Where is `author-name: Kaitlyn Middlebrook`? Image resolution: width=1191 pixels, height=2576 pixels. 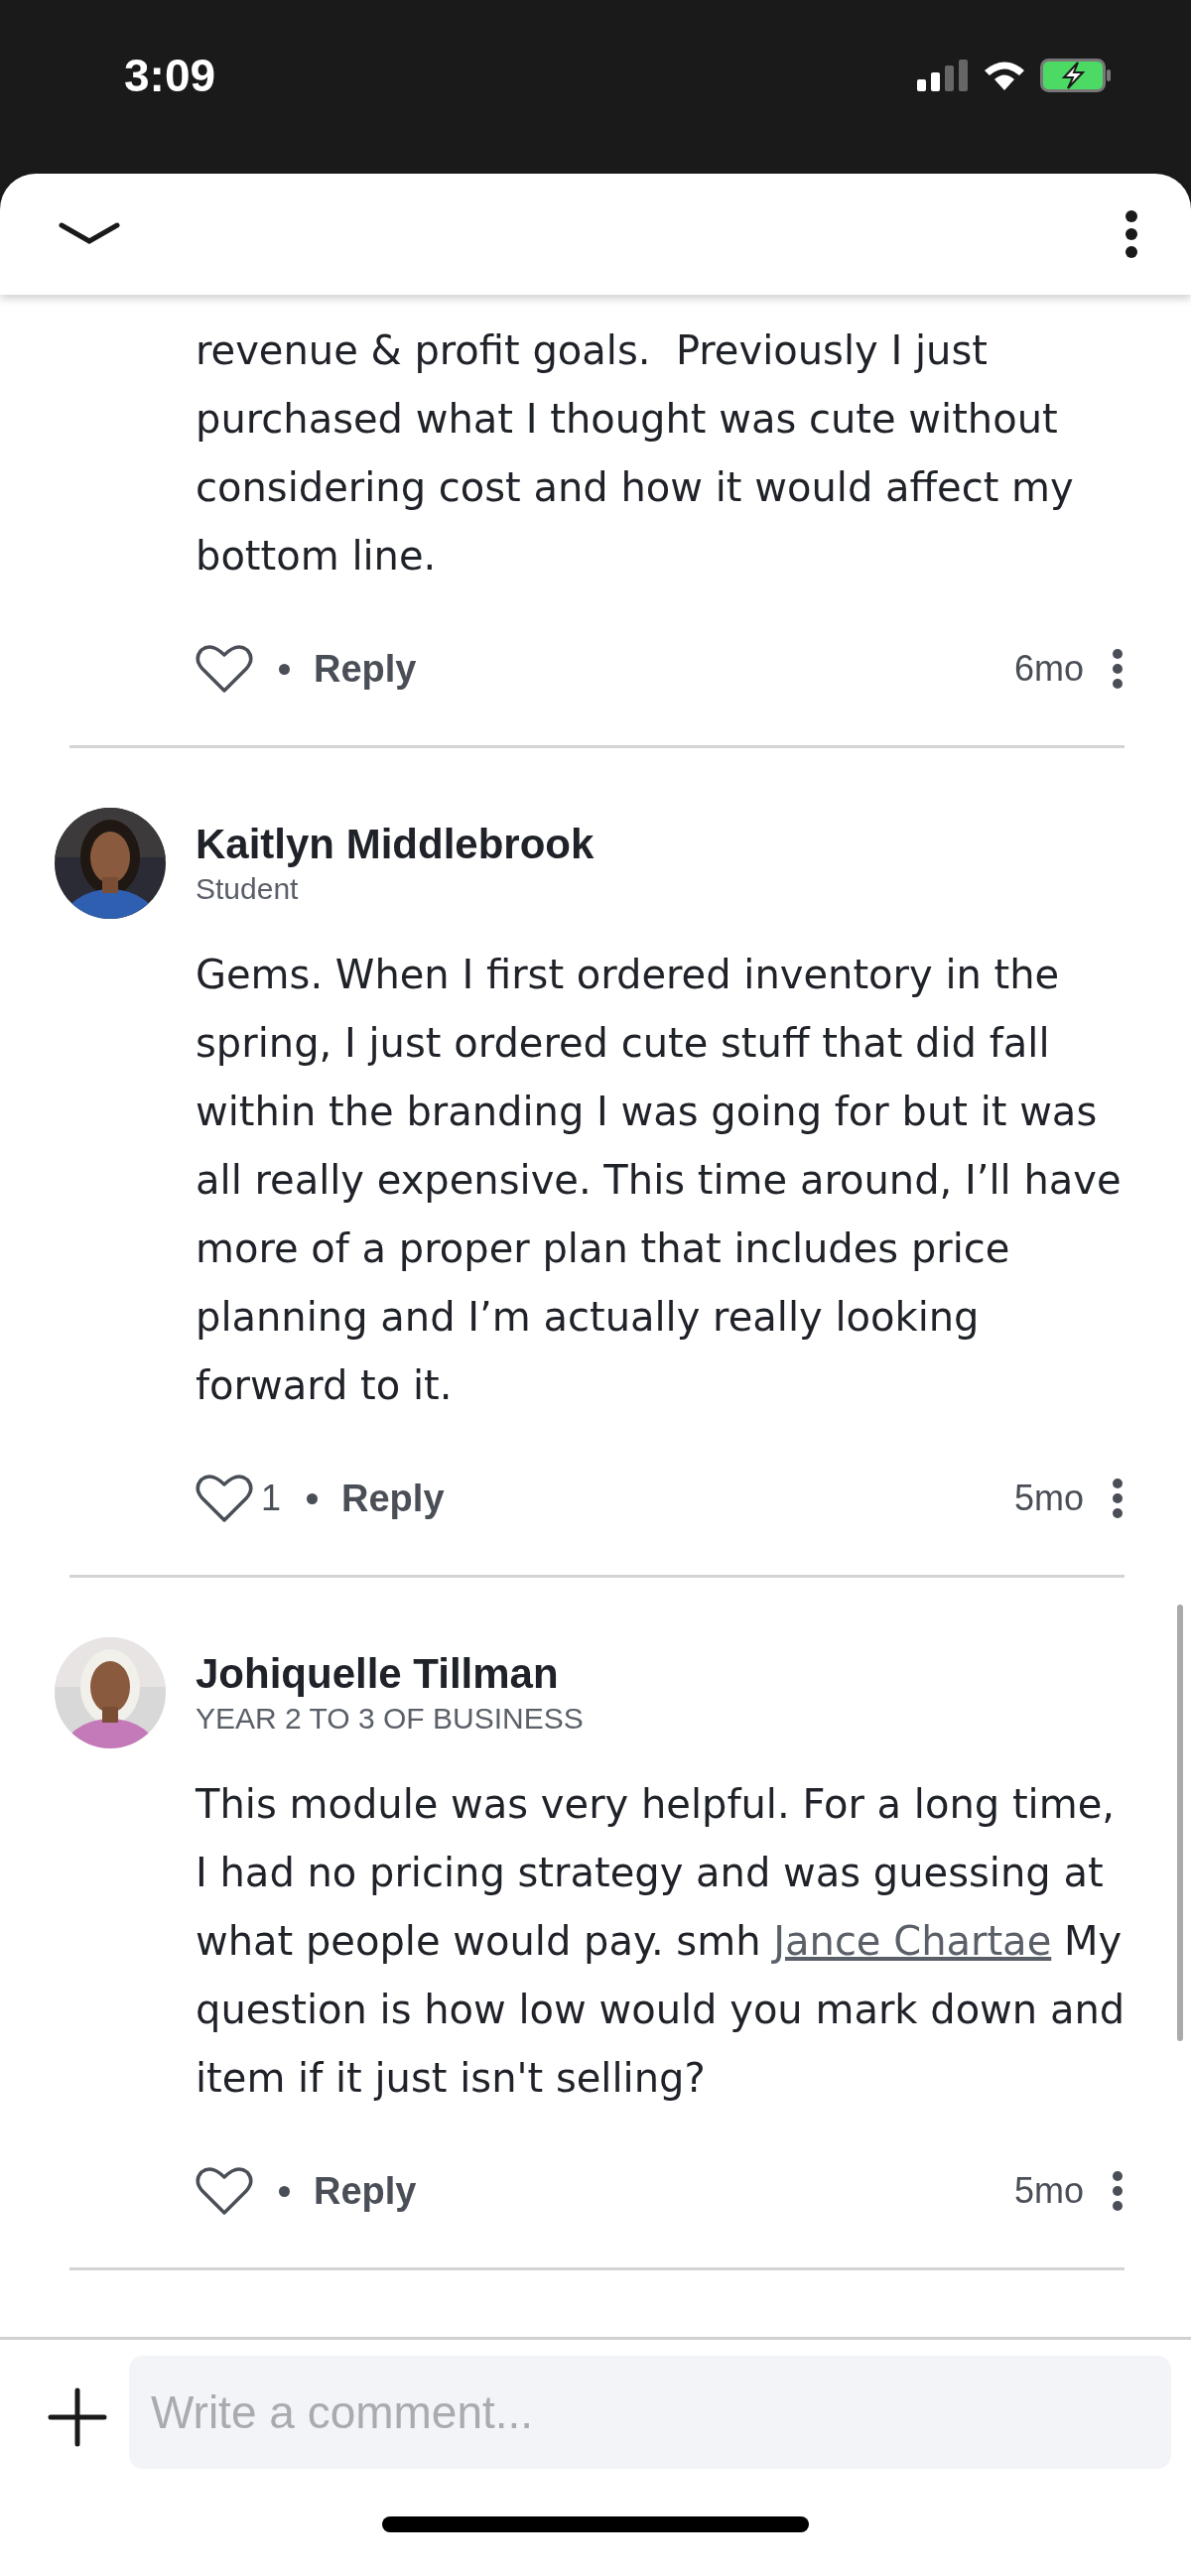 author-name: Kaitlyn Middlebrook is located at coordinates (396, 845).